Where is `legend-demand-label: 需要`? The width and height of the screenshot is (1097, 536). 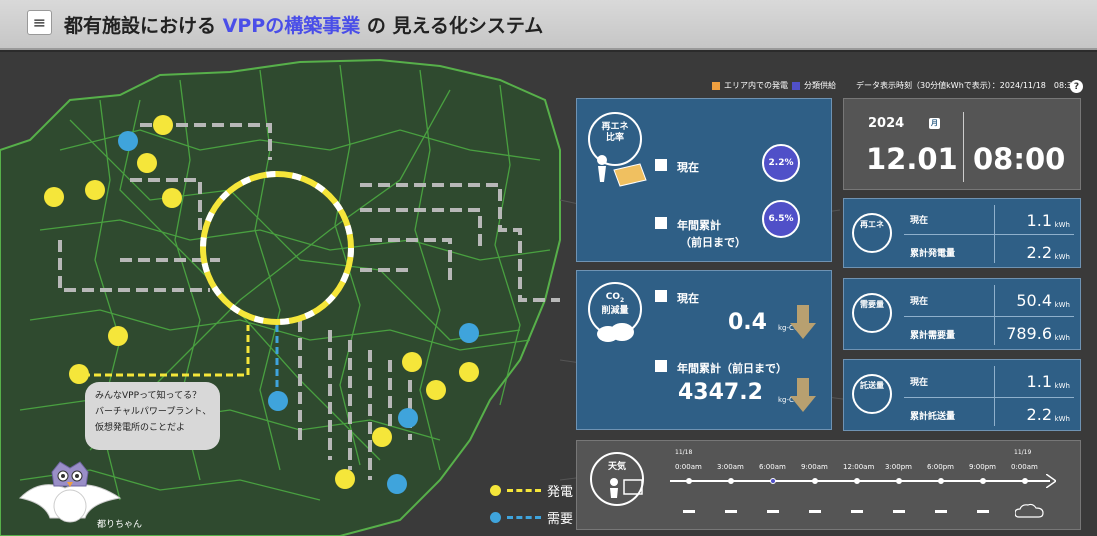
legend-demand-label: 需要 is located at coordinates (560, 519).